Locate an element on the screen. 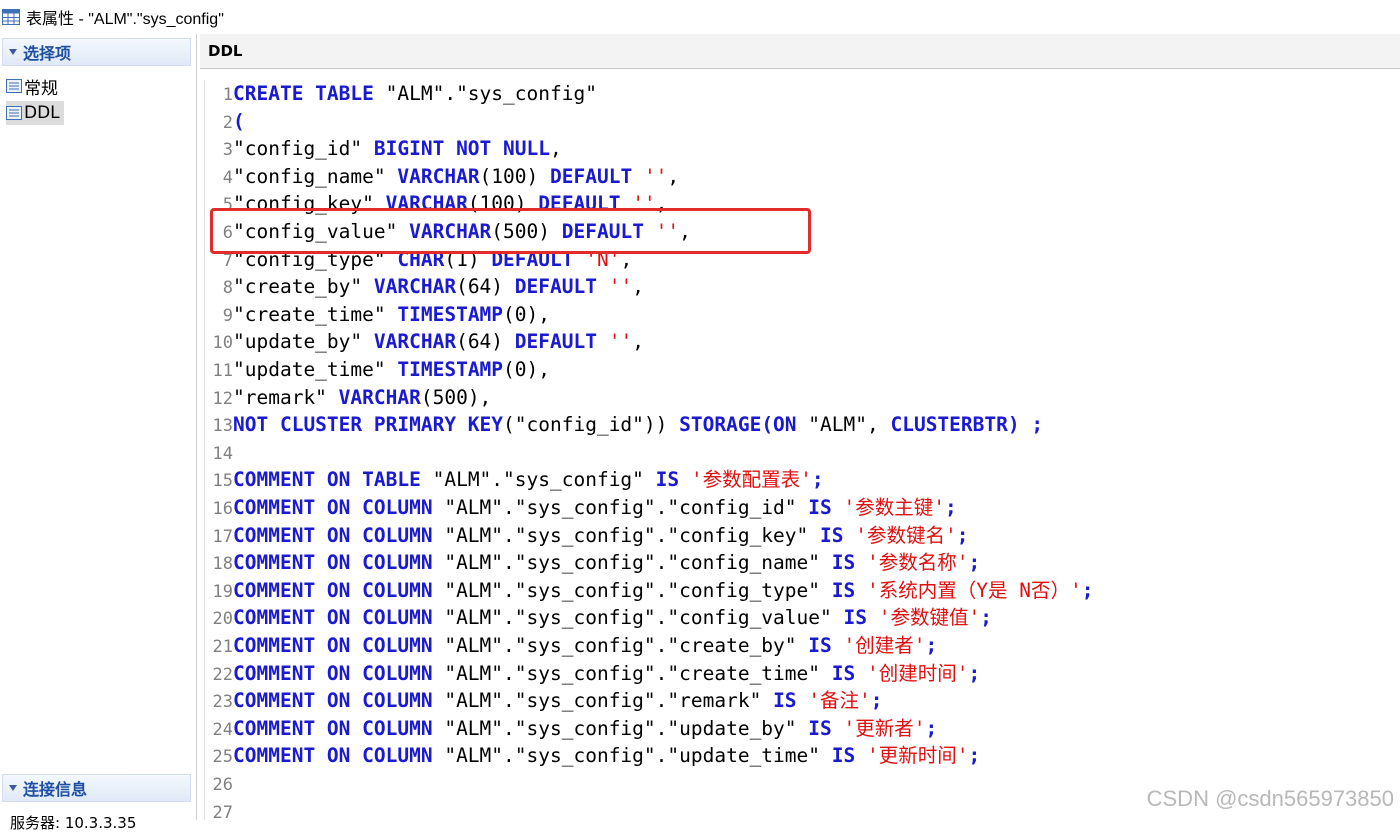  code-token: "config_id" is located at coordinates (303, 149).